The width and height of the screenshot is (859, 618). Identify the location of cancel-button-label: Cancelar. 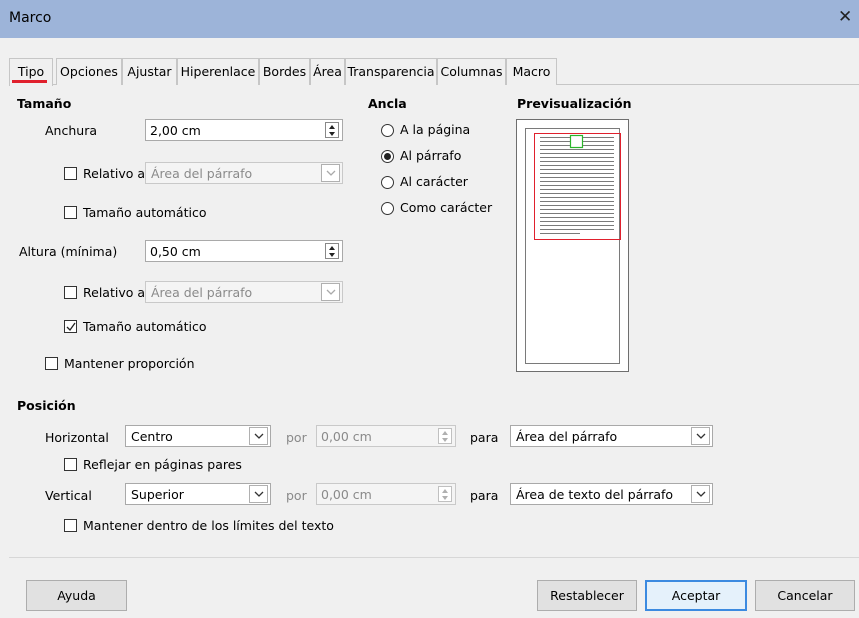
(805, 595).